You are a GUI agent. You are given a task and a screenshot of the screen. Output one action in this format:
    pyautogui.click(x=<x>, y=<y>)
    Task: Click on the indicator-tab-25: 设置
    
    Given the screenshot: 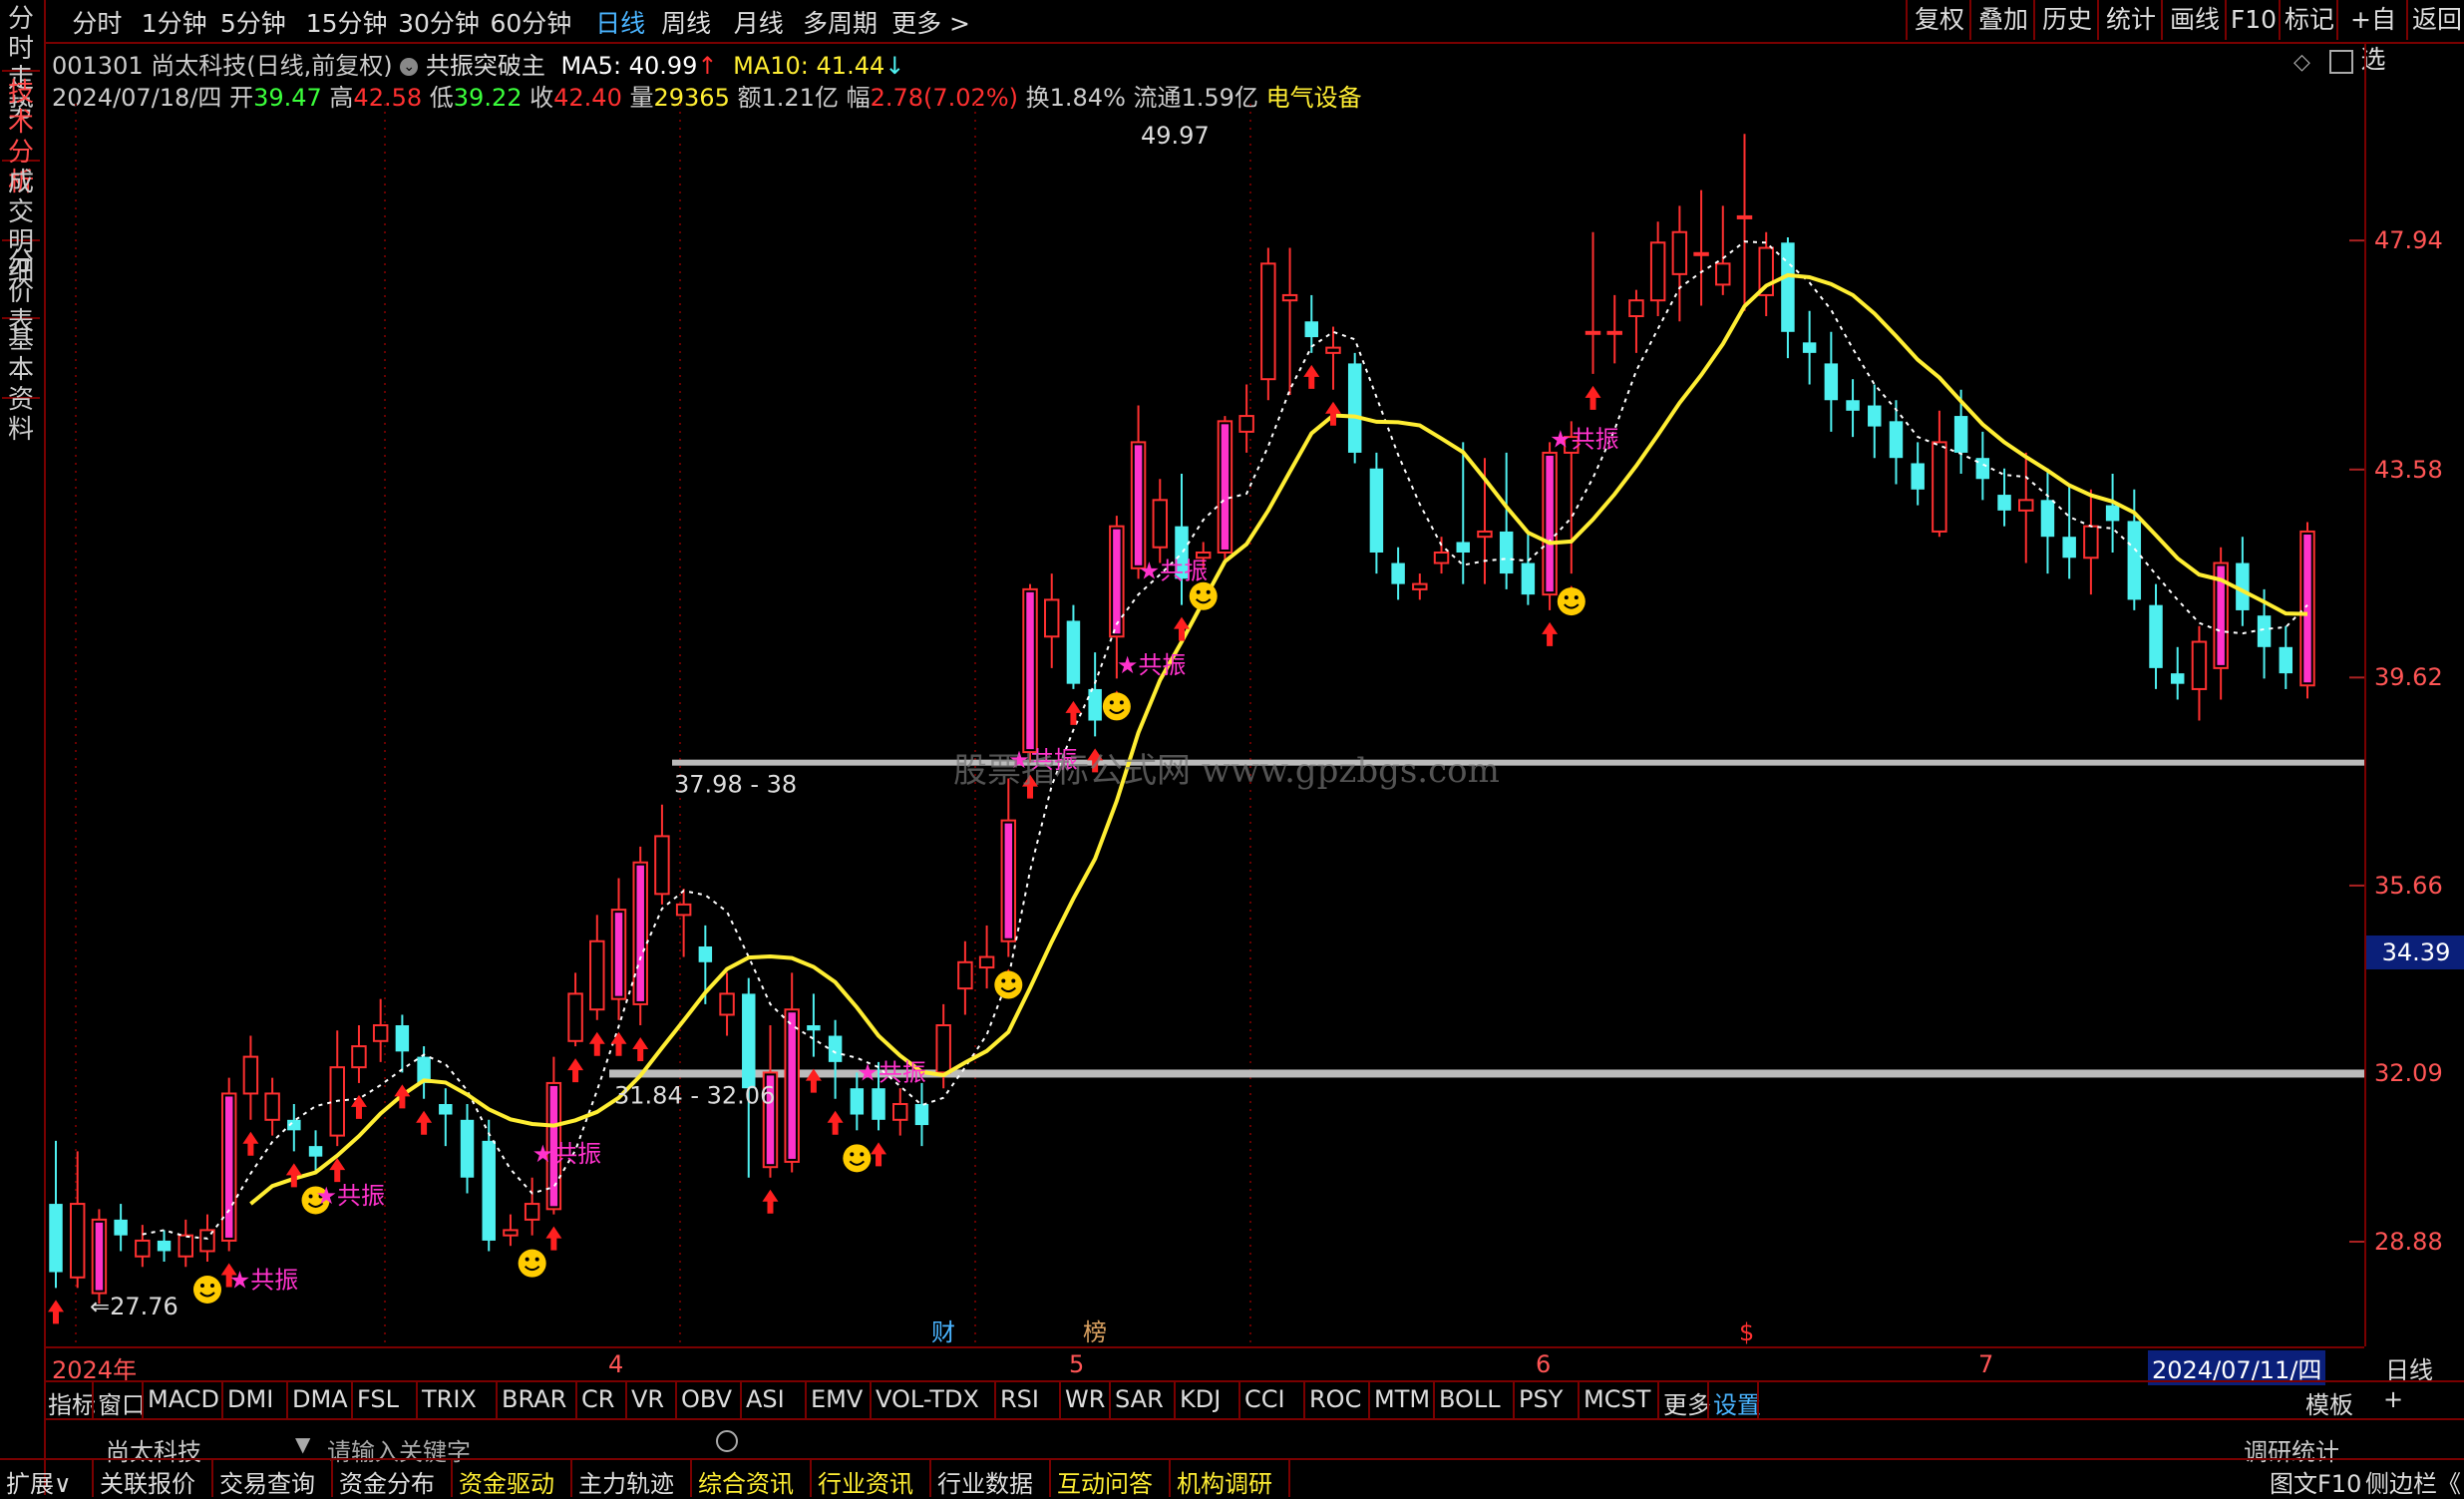 What is the action you would take?
    pyautogui.click(x=1737, y=1402)
    